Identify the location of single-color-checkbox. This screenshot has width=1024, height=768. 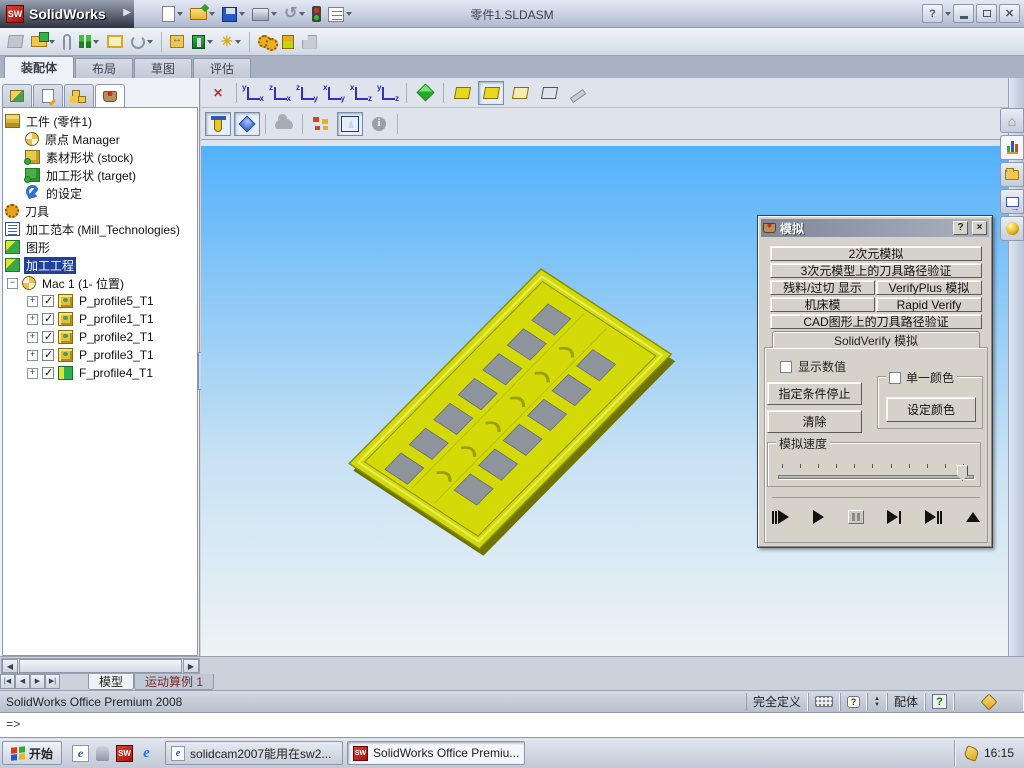
(895, 377).